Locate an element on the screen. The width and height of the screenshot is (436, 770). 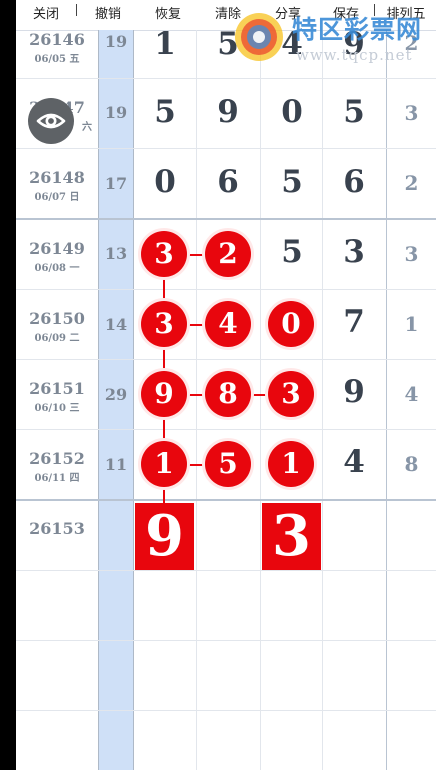
period-cell: 26146 06/05 五 is located at coordinates (57, 47).